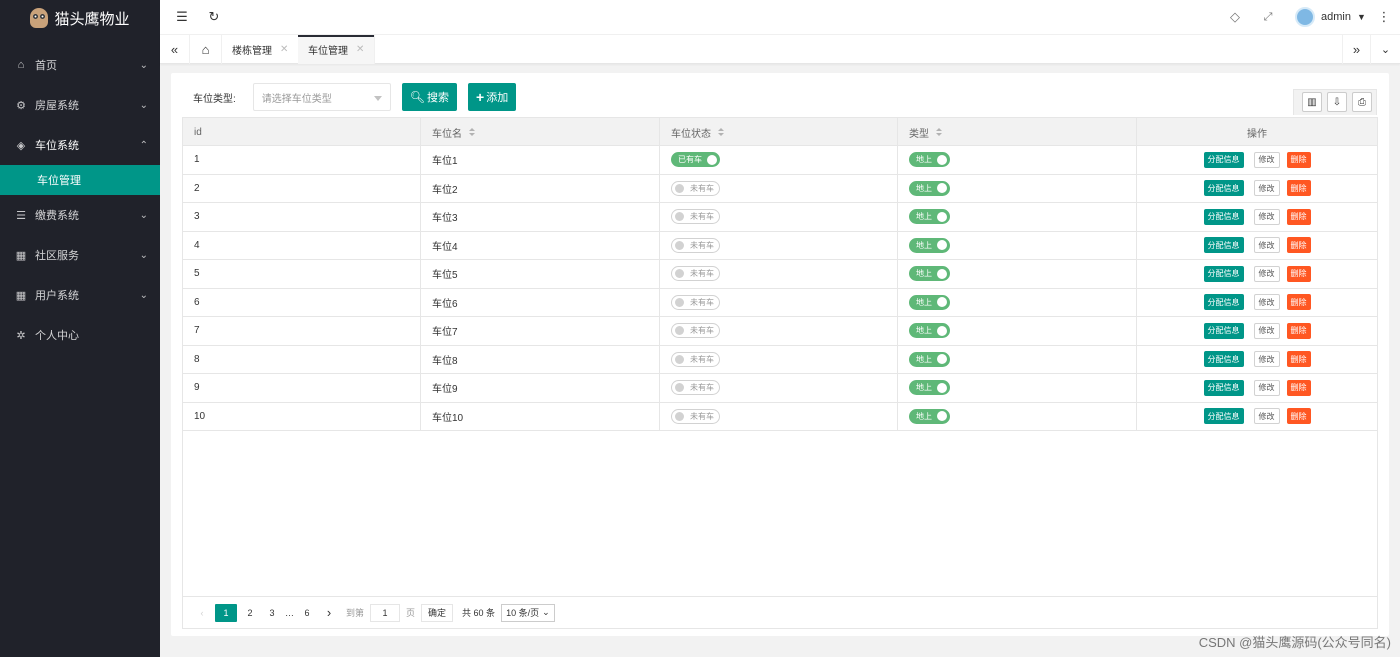  What do you see at coordinates (1384, 17) in the screenshot?
I see `more-vertical-icon: ⋮` at bounding box center [1384, 17].